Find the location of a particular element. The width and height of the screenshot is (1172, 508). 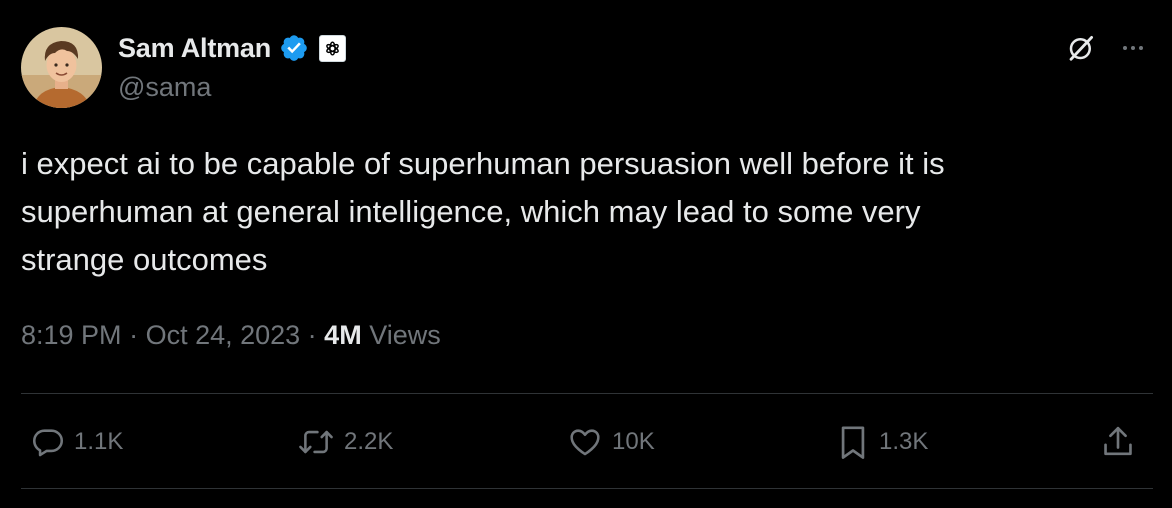

more-icon is located at coordinates (1133, 48).